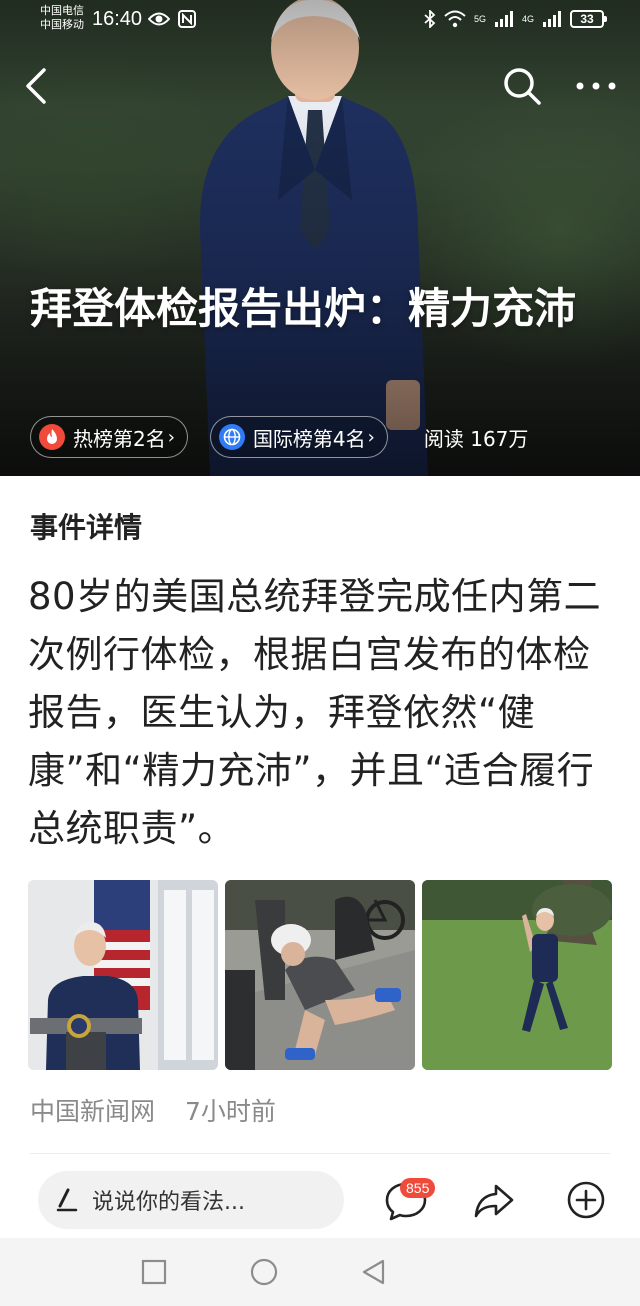 The height and width of the screenshot is (1306, 640). Describe the element at coordinates (231, 437) in the screenshot. I see `globe-icon` at that location.